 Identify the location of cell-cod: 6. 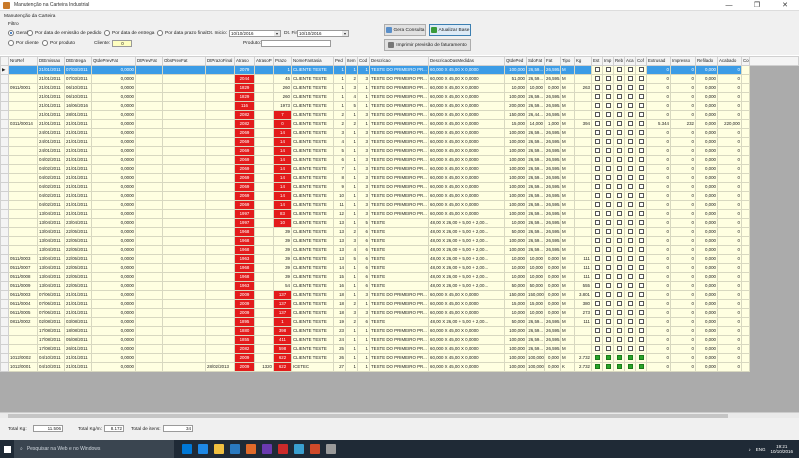
(363, 277).